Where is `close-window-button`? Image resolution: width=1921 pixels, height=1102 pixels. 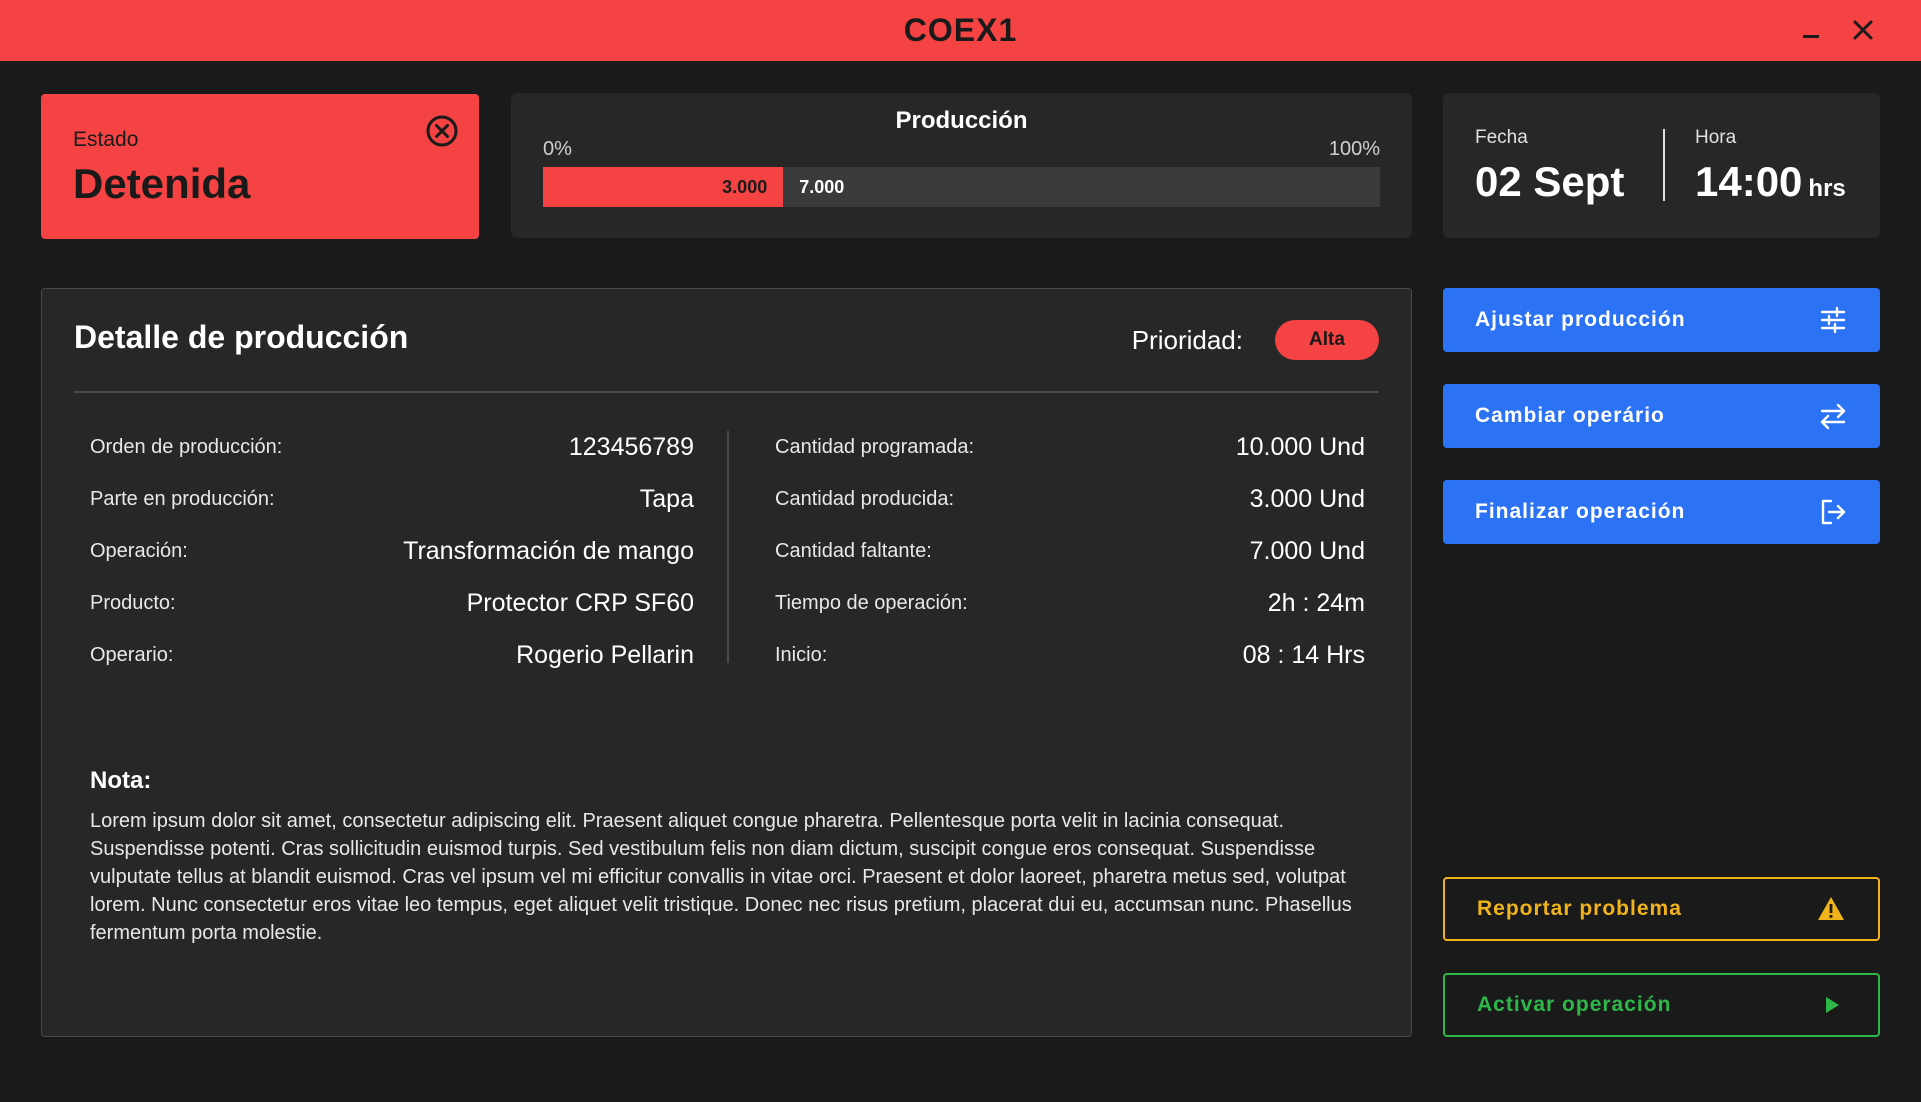 close-window-button is located at coordinates (1863, 30).